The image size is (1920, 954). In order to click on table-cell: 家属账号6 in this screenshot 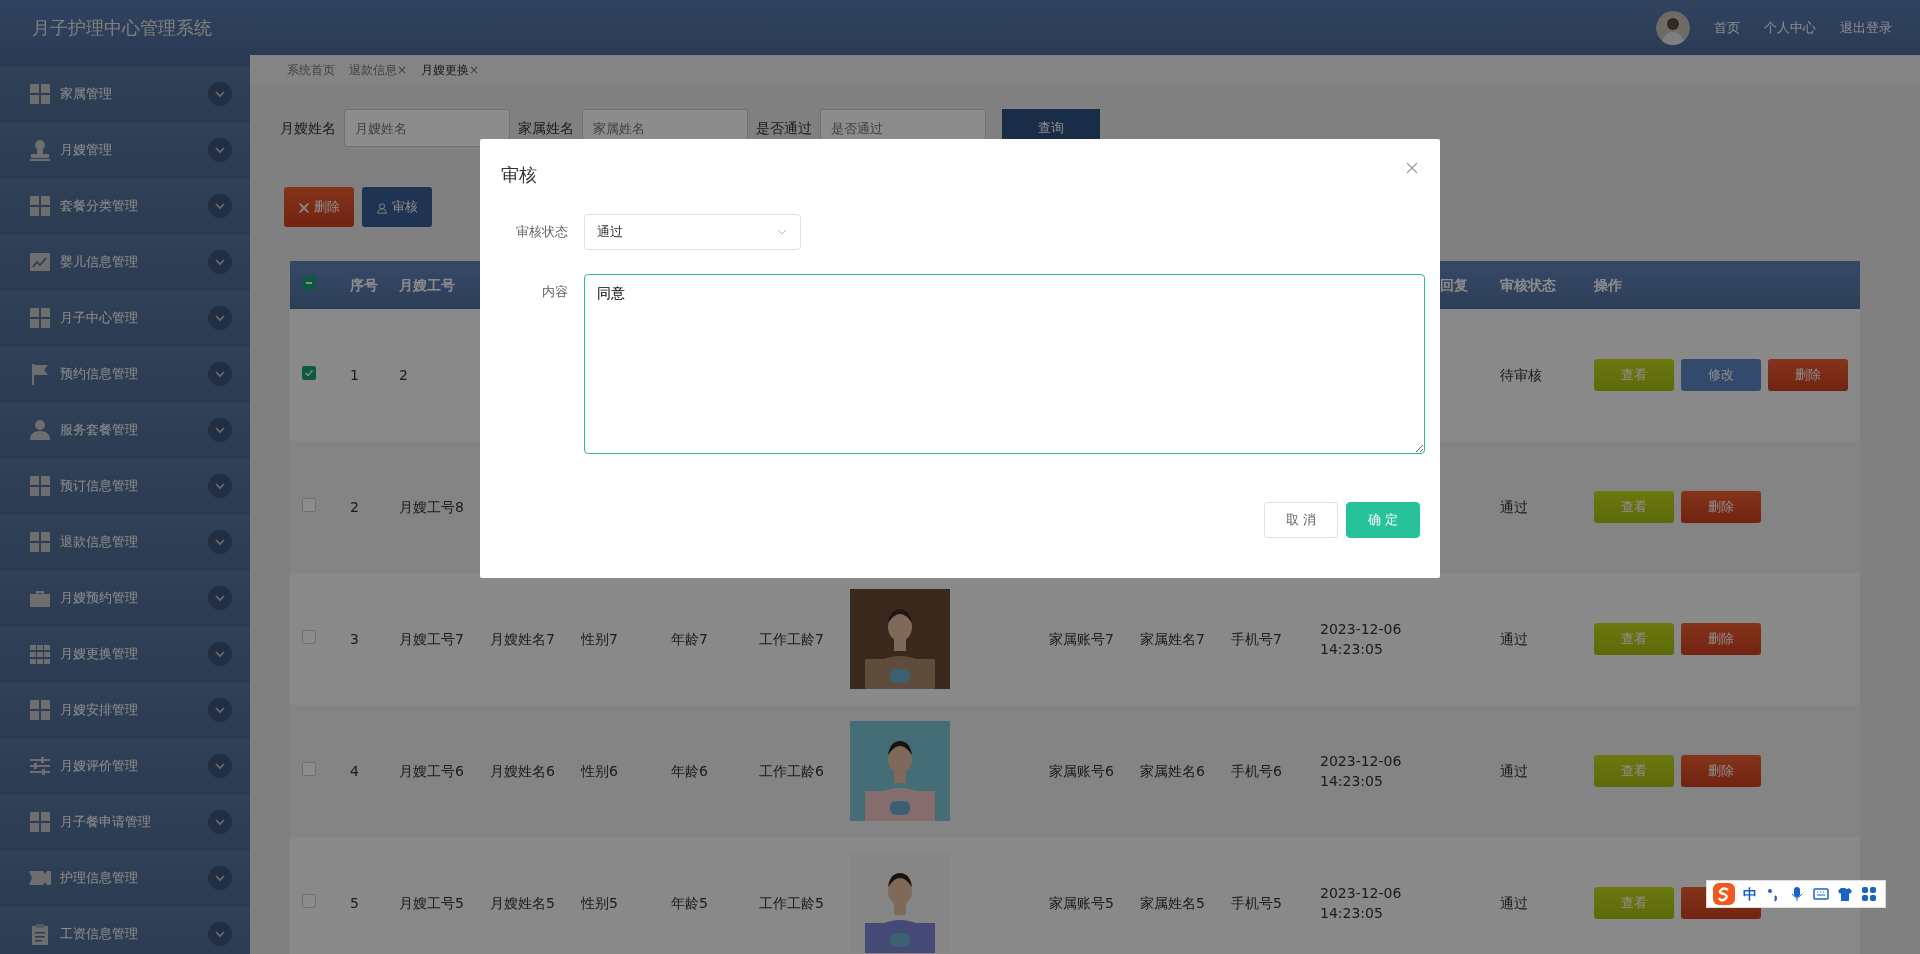, I will do `click(1081, 770)`.